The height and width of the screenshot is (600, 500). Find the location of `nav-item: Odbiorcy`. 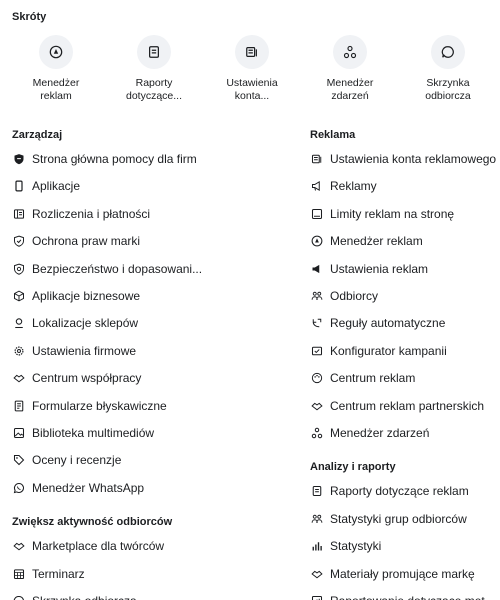

nav-item: Odbiorcy is located at coordinates (344, 296).